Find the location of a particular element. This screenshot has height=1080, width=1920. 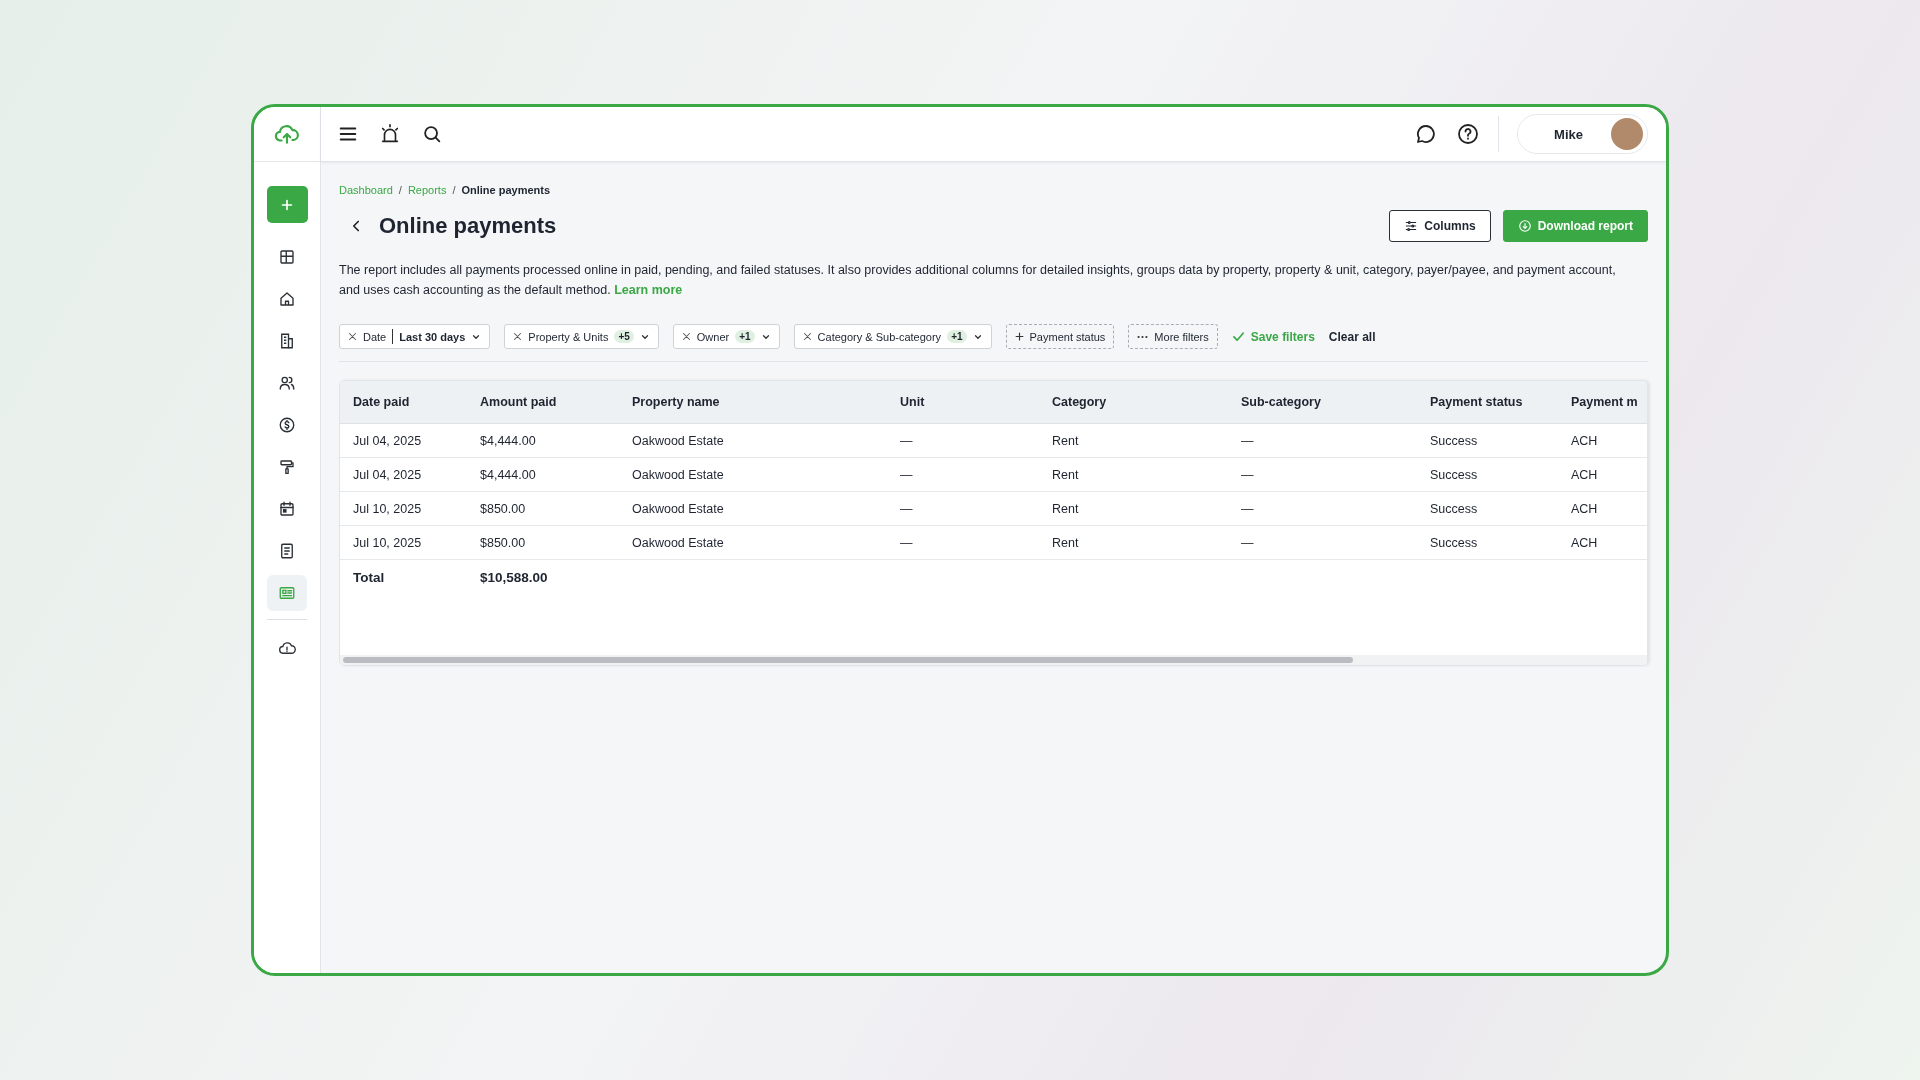

column-header: Sub-category is located at coordinates (1281, 402).